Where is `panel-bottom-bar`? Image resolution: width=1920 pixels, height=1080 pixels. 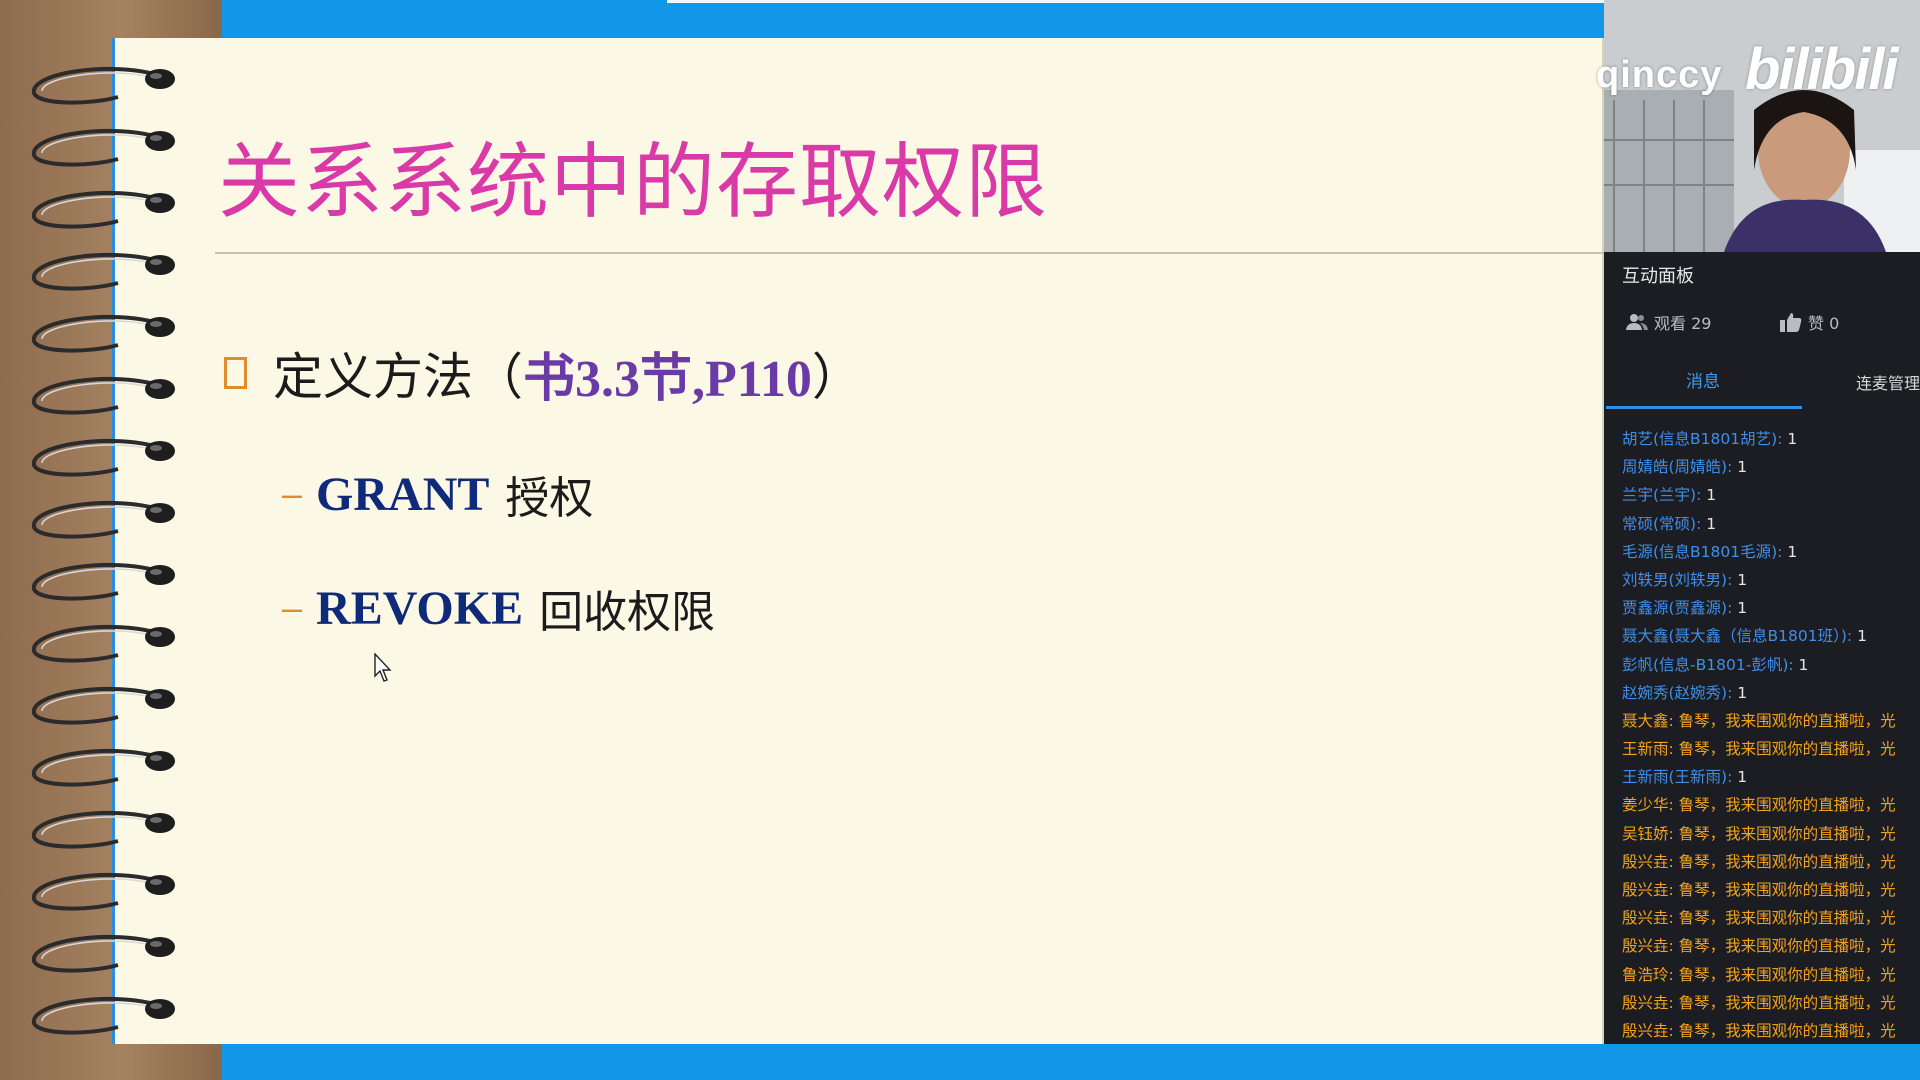
panel-bottom-bar is located at coordinates (1762, 1062).